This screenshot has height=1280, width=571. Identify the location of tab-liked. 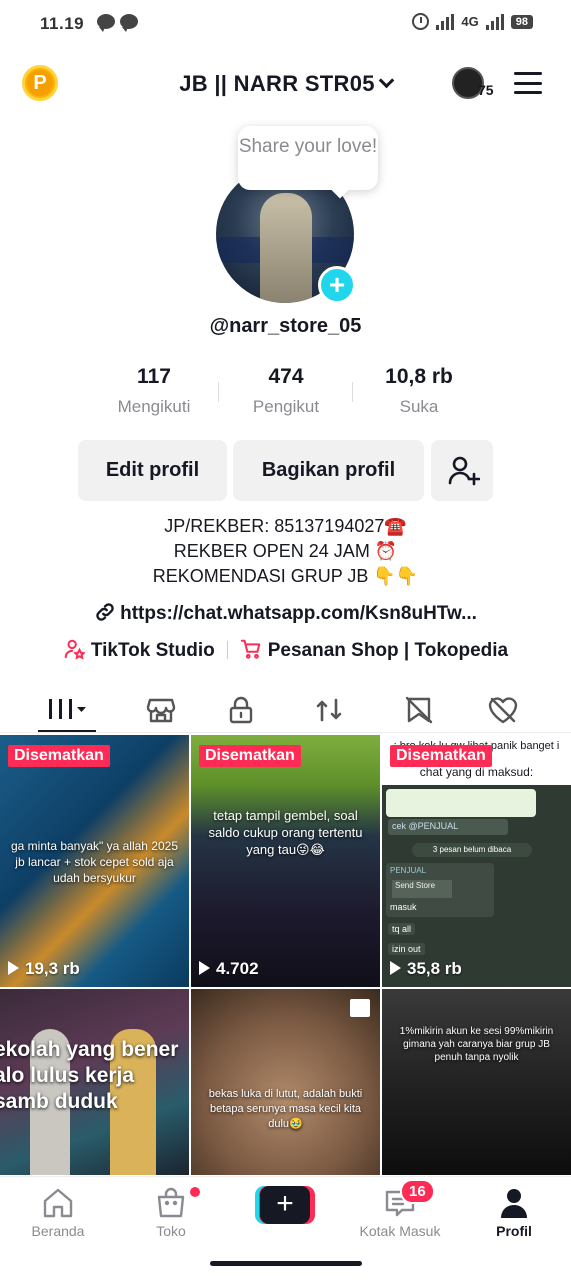
(503, 710).